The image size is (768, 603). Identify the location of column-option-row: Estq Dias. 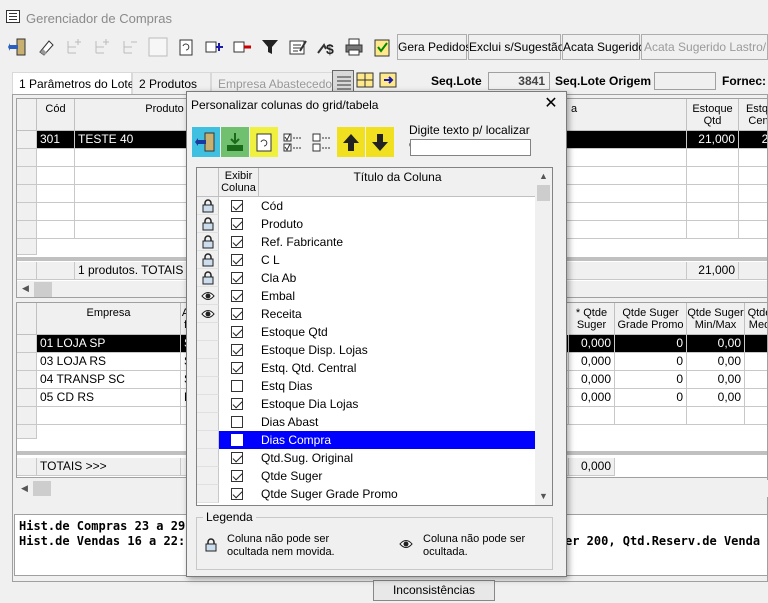
(367, 386).